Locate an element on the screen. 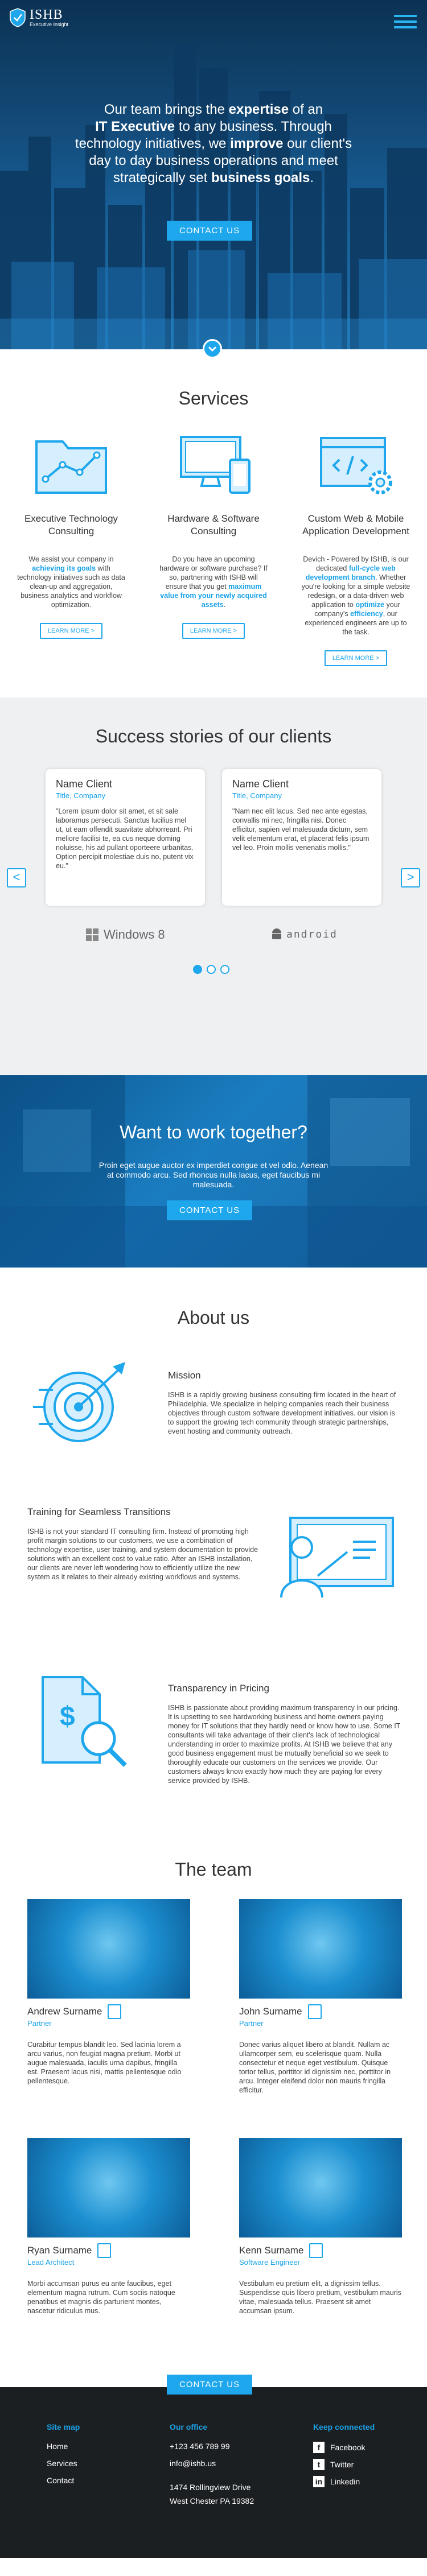 The width and height of the screenshot is (427, 2576). linkedin-icon: in is located at coordinates (319, 2481).